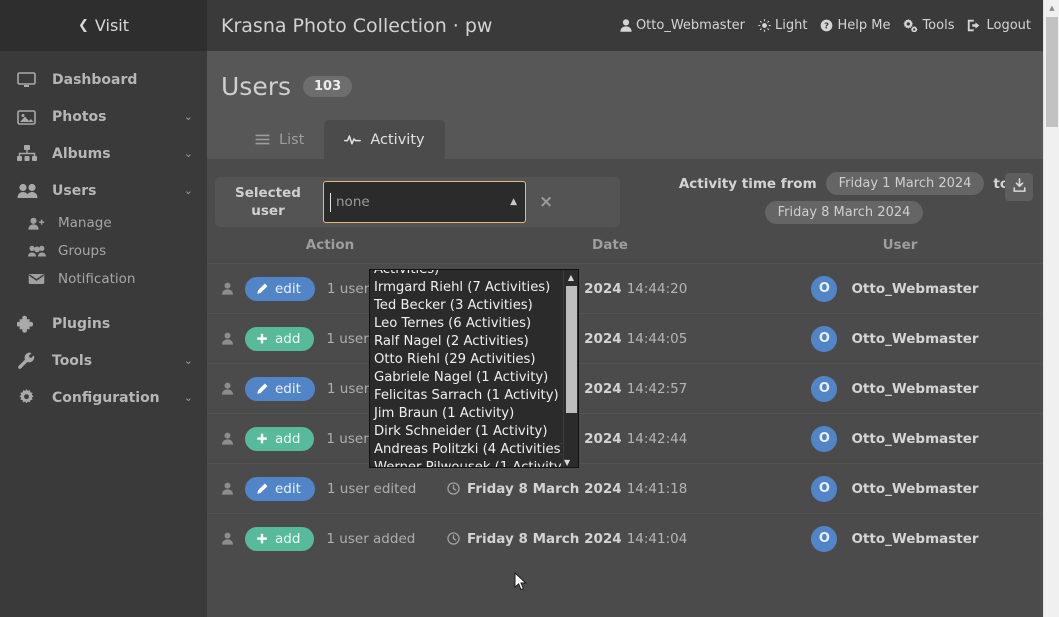  Describe the element at coordinates (844, 212) in the screenshot. I see `time-to-chip: Friday 8 March 2024` at that location.